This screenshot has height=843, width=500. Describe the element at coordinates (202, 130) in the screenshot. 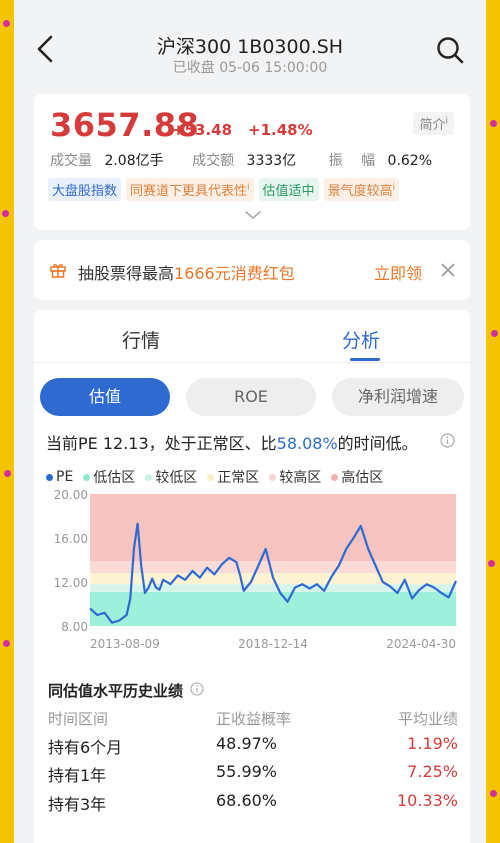

I see `price-change: +53.48` at that location.